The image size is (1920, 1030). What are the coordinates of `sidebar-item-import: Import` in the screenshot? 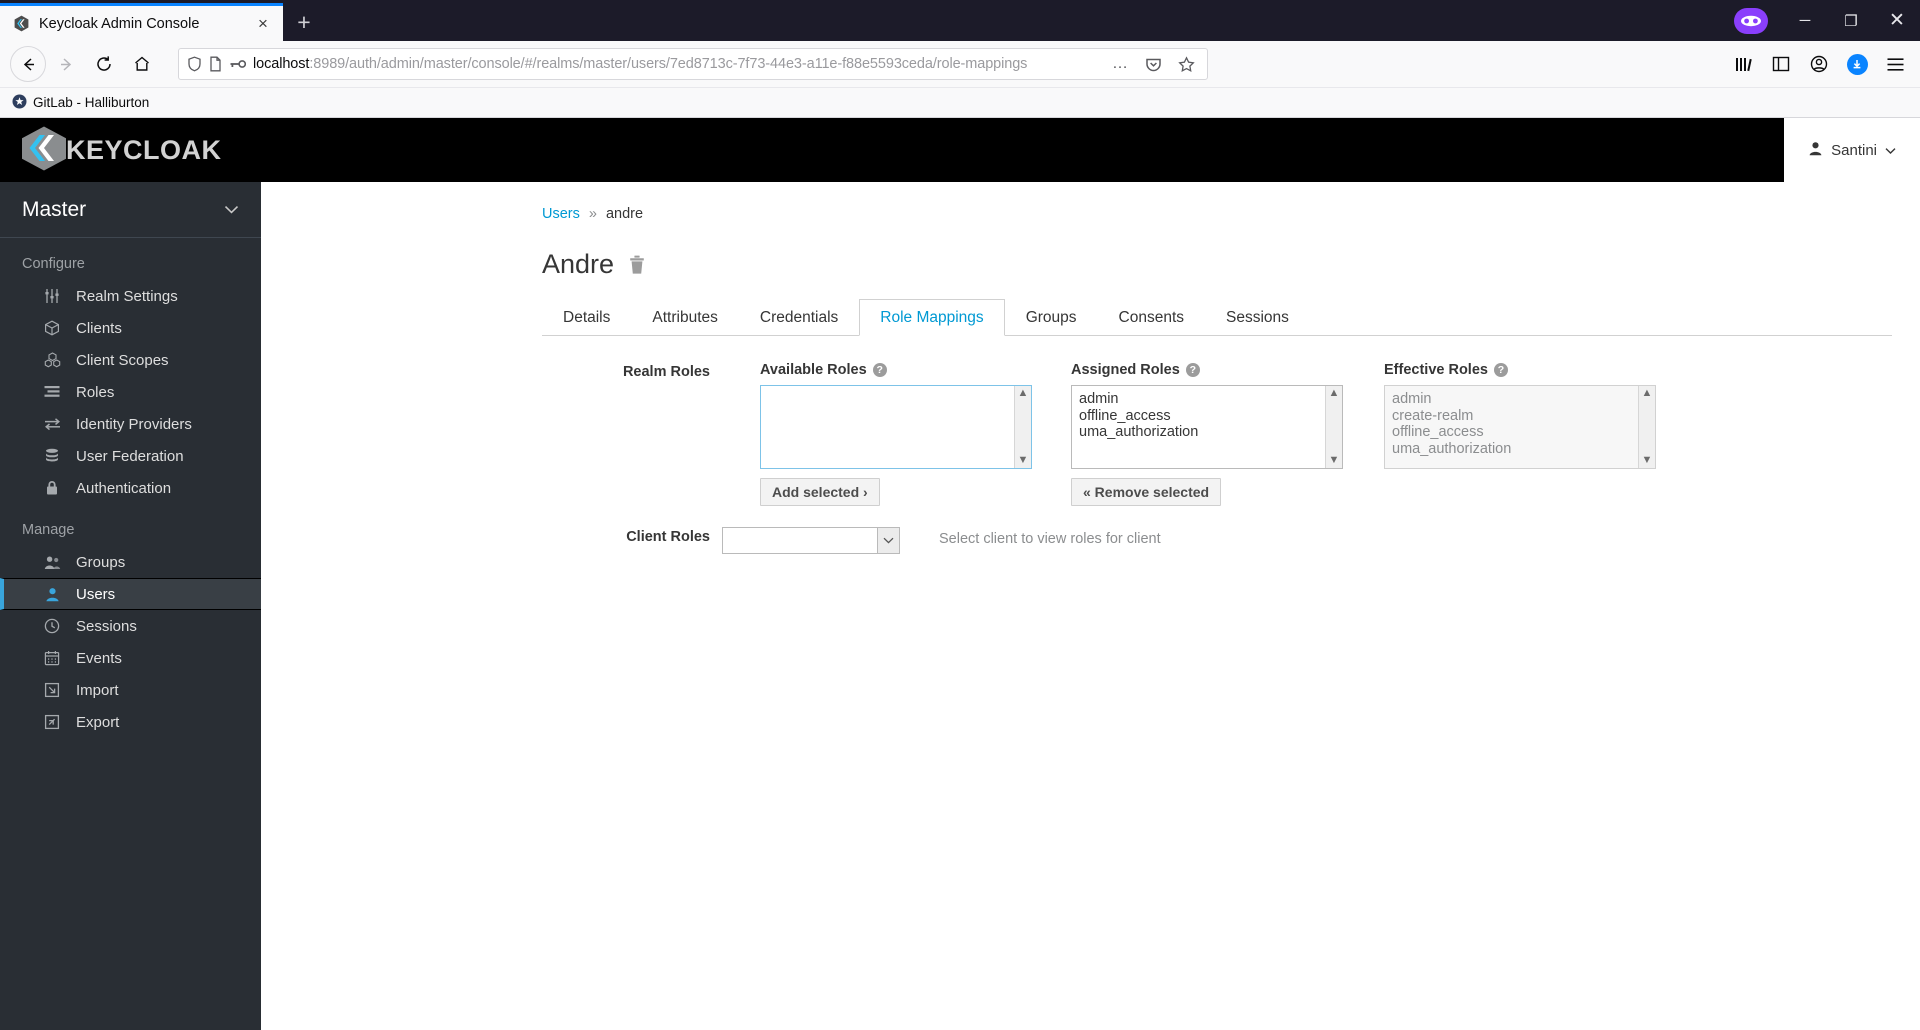 It's located at (130, 690).